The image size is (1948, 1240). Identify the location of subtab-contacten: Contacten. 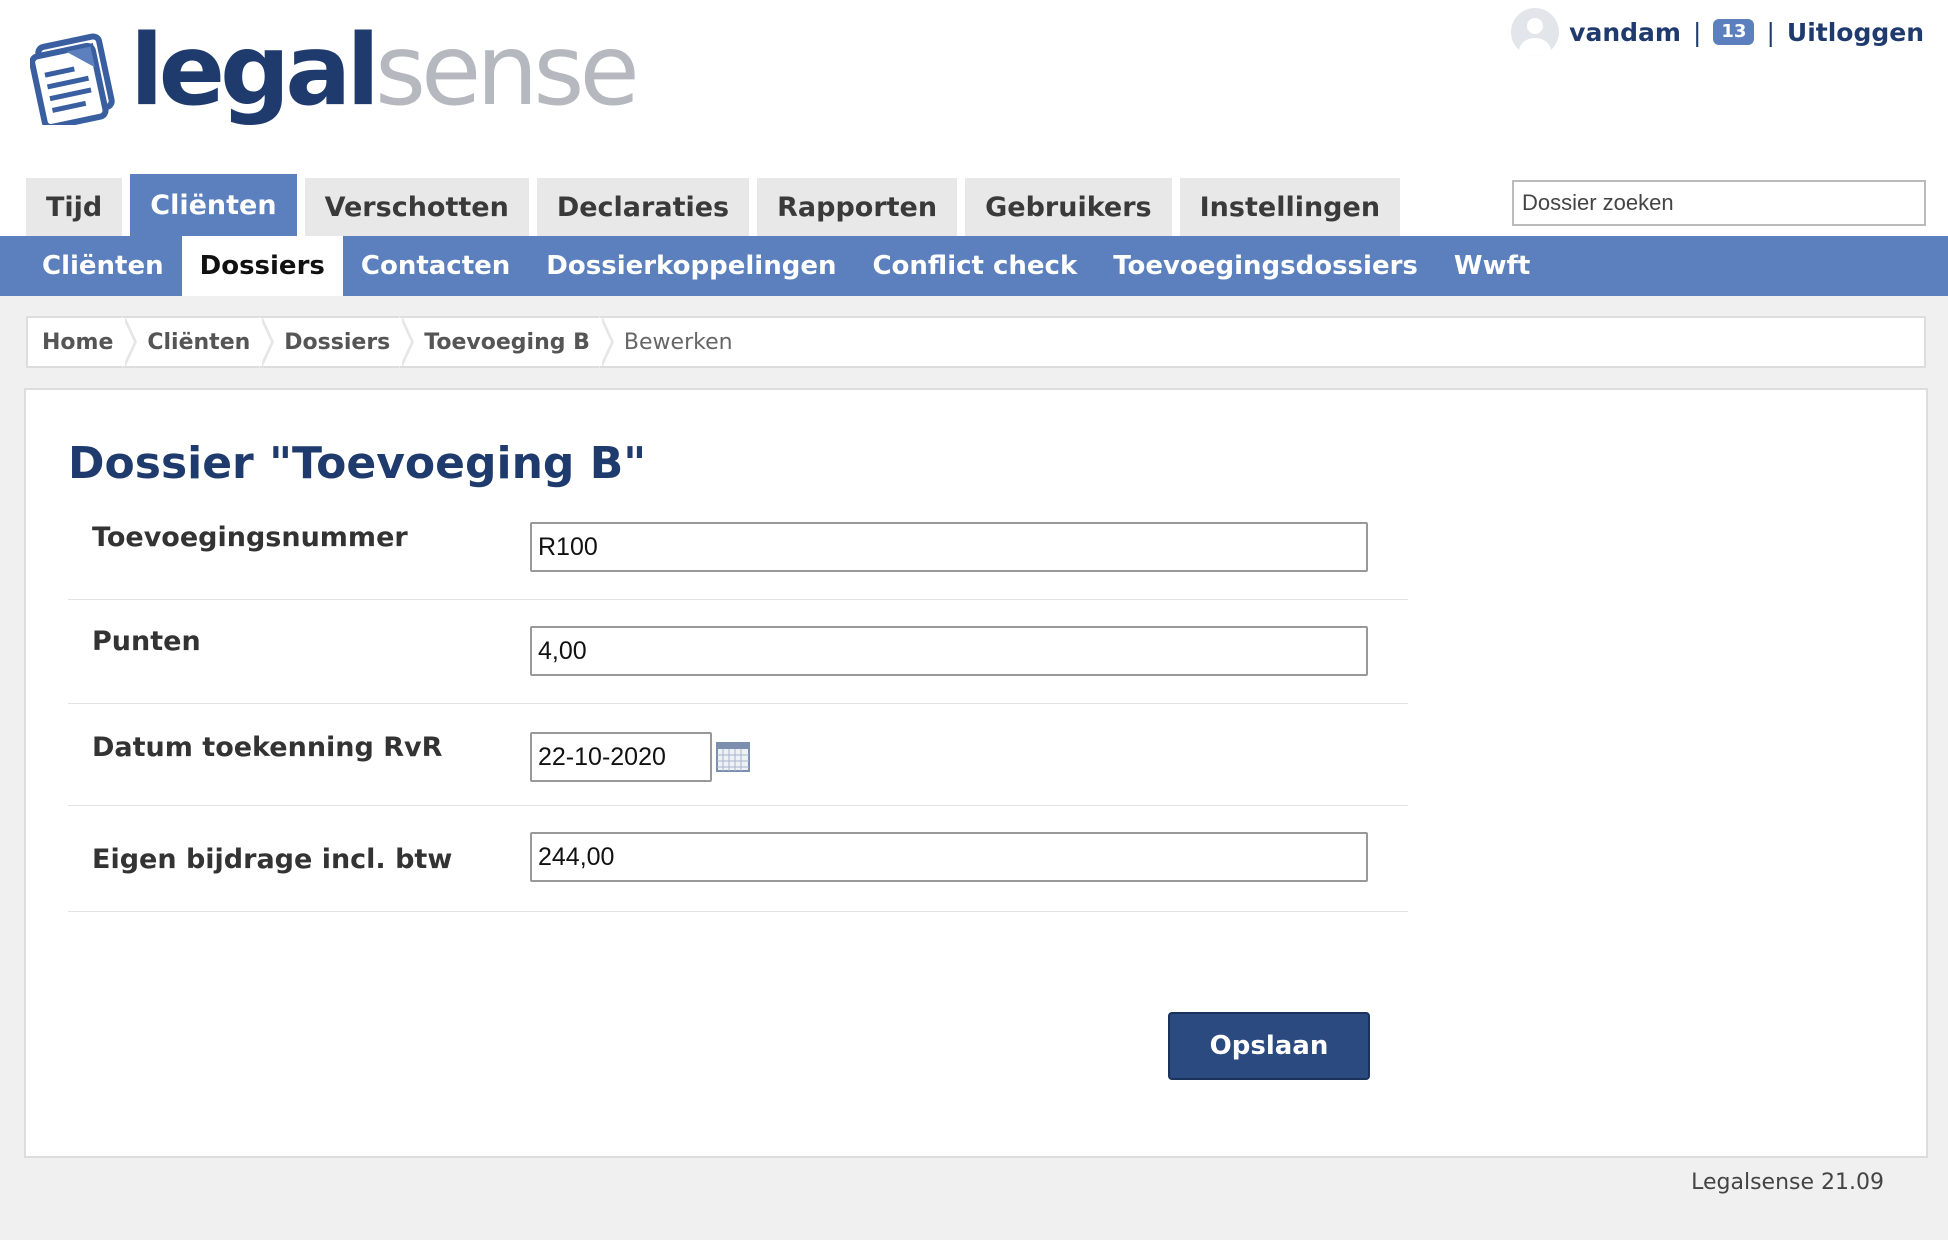
(435, 266).